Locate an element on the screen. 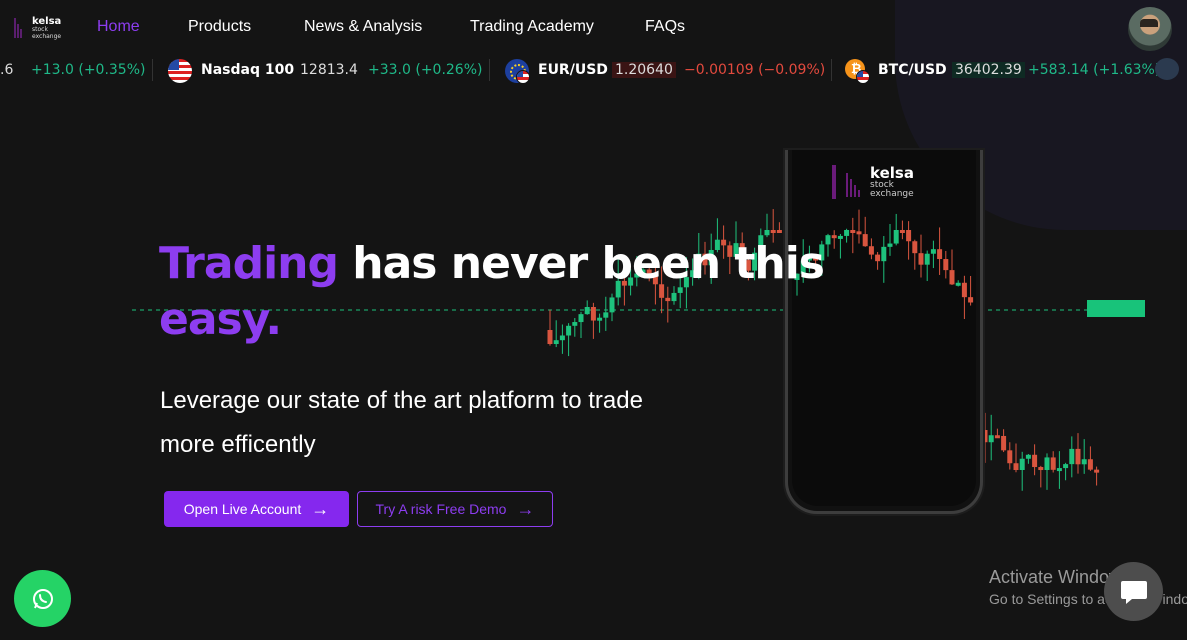 This screenshot has height=640, width=1187. phone-logo-bar-icon is located at coordinates (837, 182).